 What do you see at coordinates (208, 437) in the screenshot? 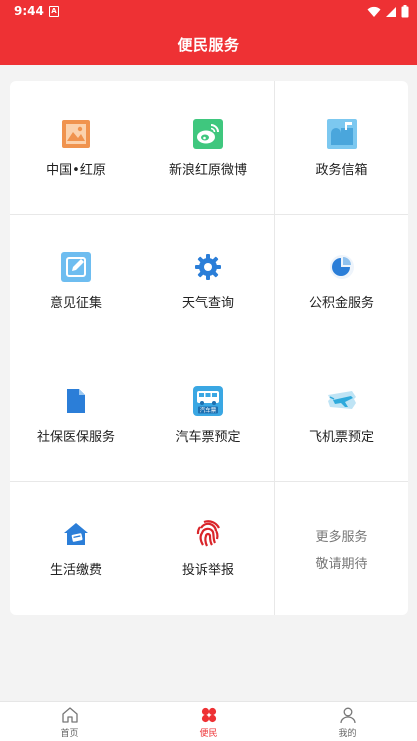
I see `service-label: 汽车票预定` at bounding box center [208, 437].